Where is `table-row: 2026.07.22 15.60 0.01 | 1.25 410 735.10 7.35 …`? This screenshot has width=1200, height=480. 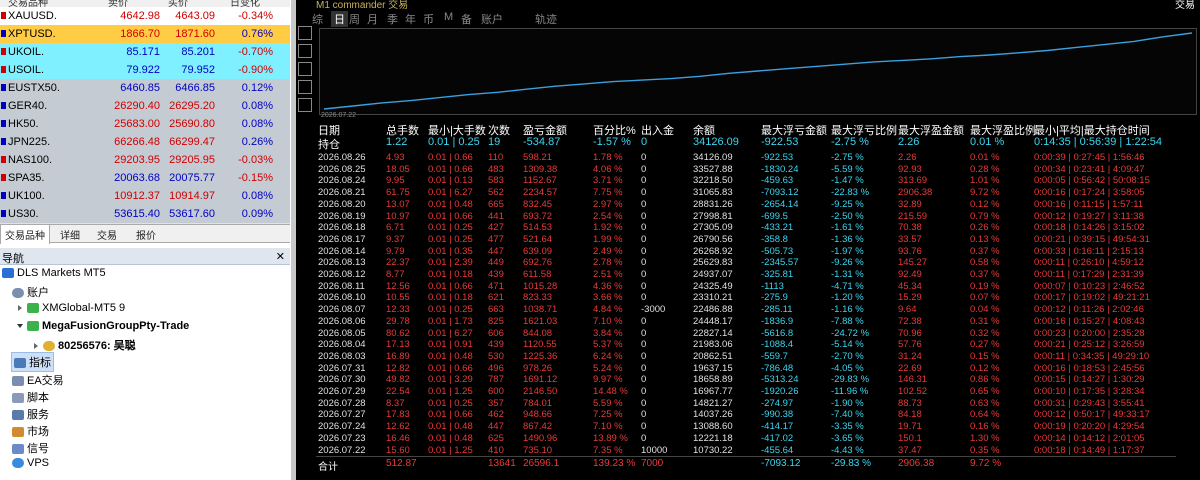
table-row: 2026.07.22 15.60 0.01 | 1.25 410 735.10 7.35 … is located at coordinates (746, 450).